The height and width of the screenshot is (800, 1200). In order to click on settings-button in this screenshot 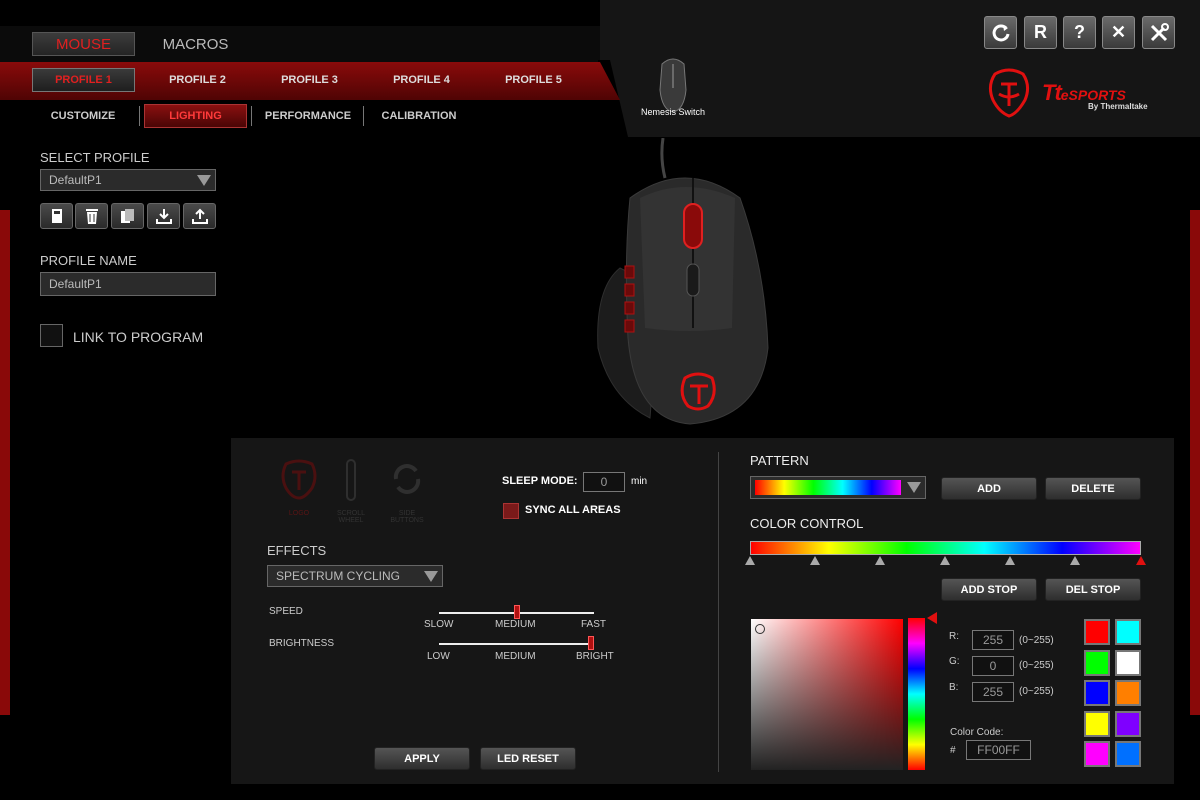, I will do `click(1158, 32)`.